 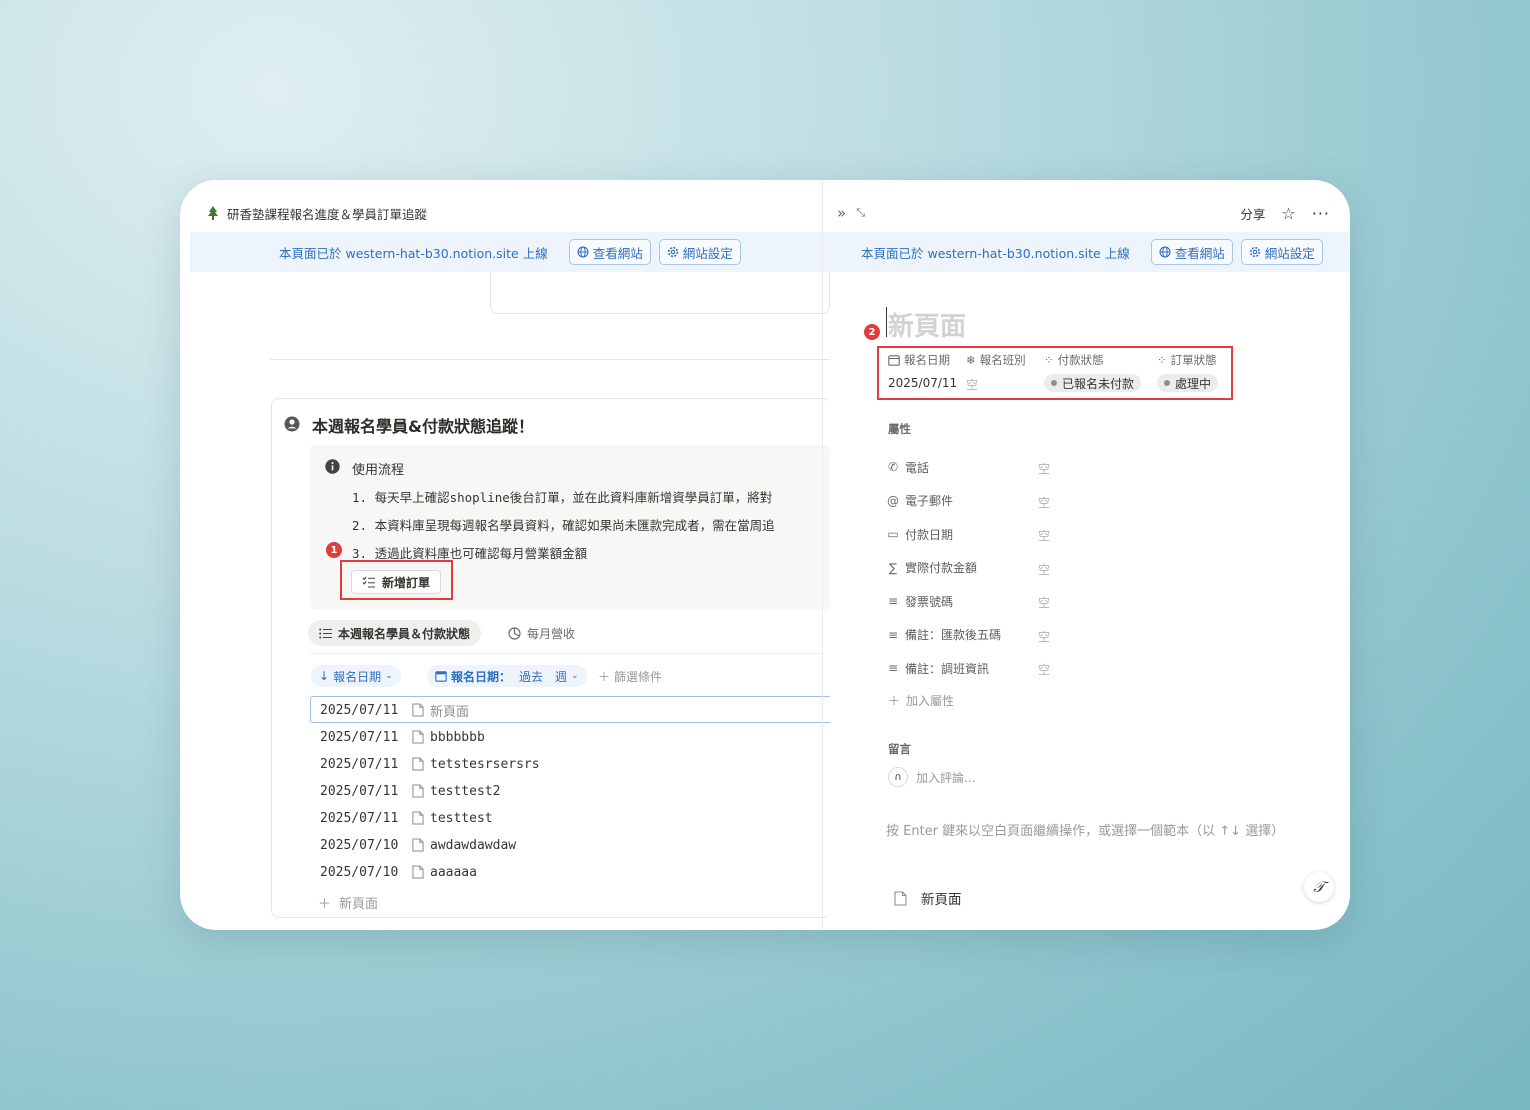 What do you see at coordinates (1074, 360) in the screenshot?
I see `summary-header-payment: ⁘ 付款狀態` at bounding box center [1074, 360].